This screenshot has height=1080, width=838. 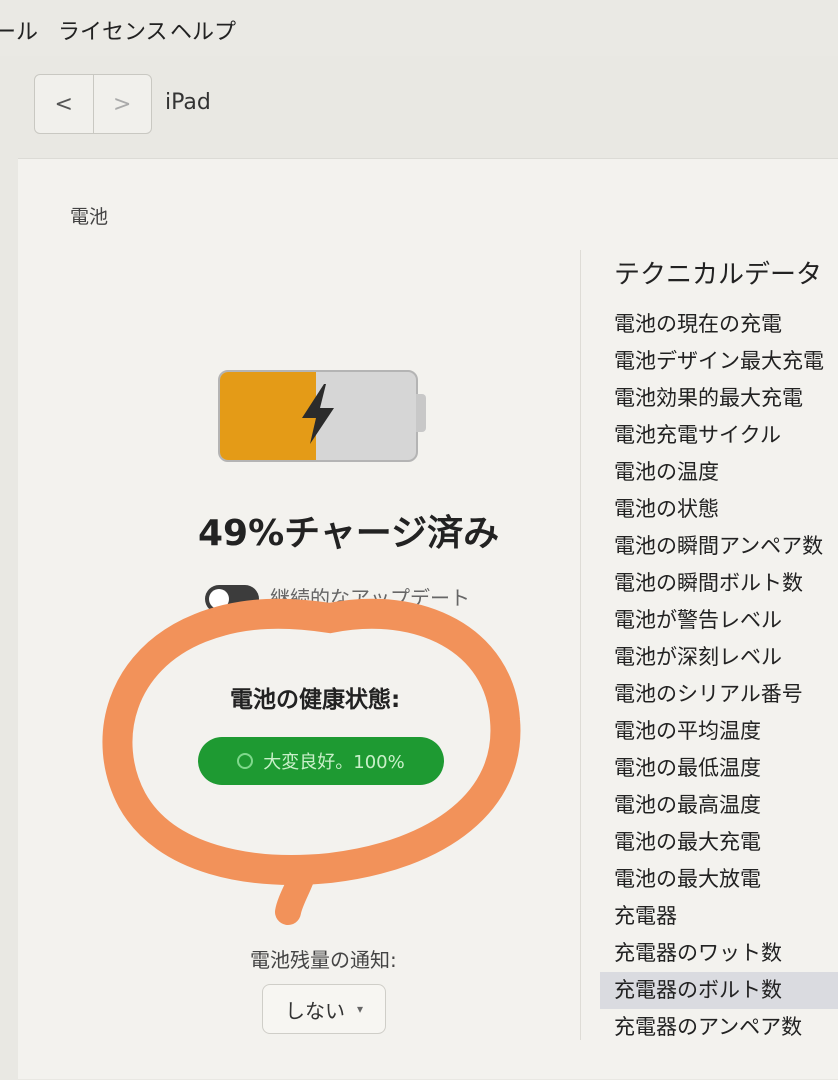 What do you see at coordinates (370, 598) in the screenshot?
I see `continuous-update-label: 継続的なアップデート` at bounding box center [370, 598].